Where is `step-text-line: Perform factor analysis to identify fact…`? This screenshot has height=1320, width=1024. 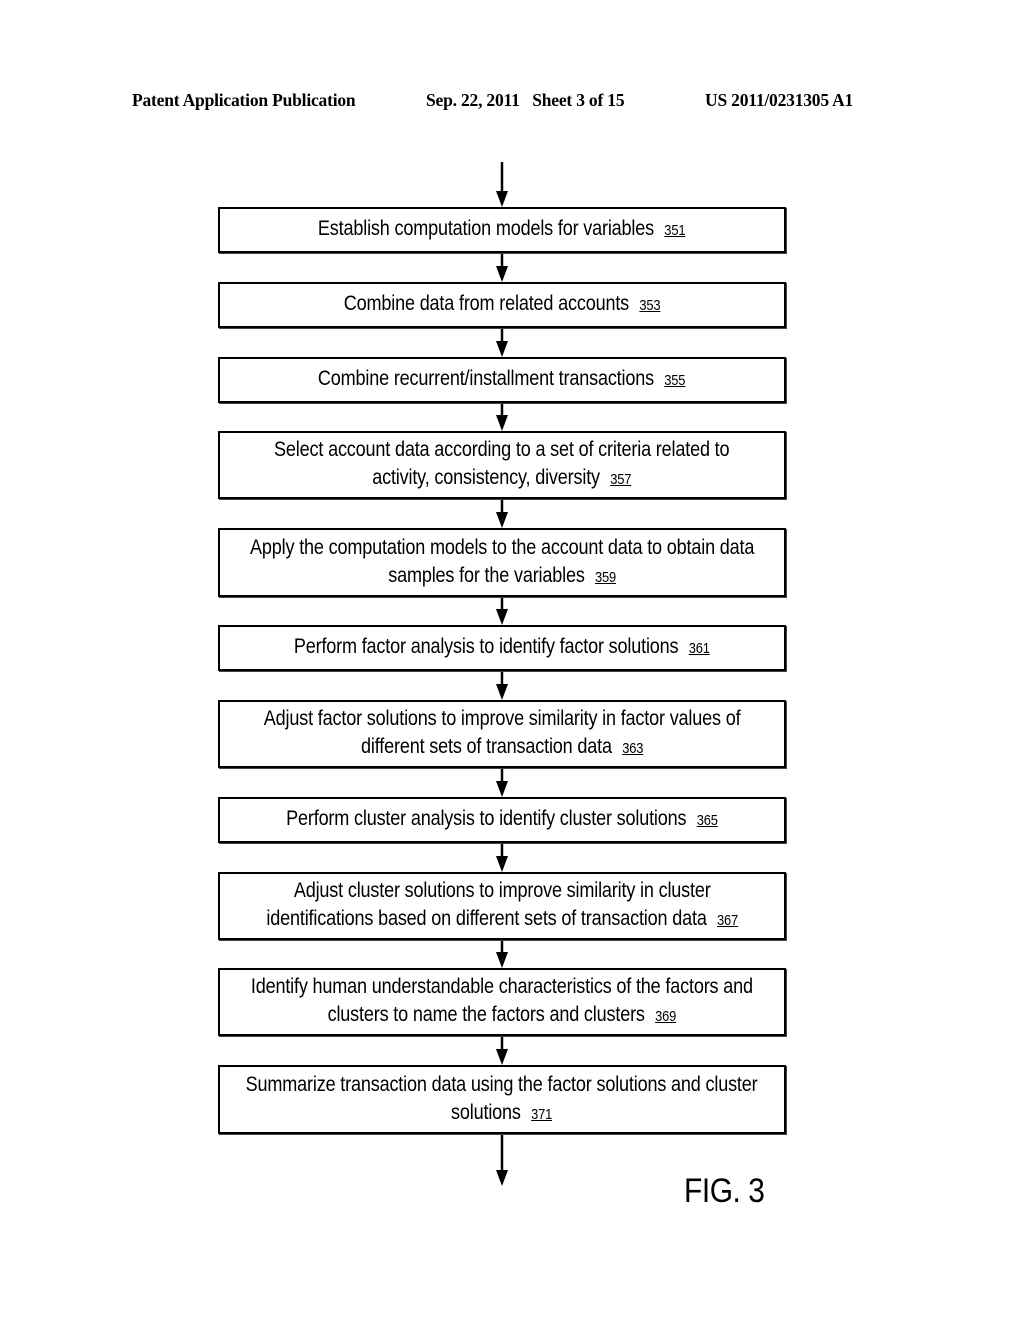 step-text-line: Perform factor analysis to identify fact… is located at coordinates (502, 648).